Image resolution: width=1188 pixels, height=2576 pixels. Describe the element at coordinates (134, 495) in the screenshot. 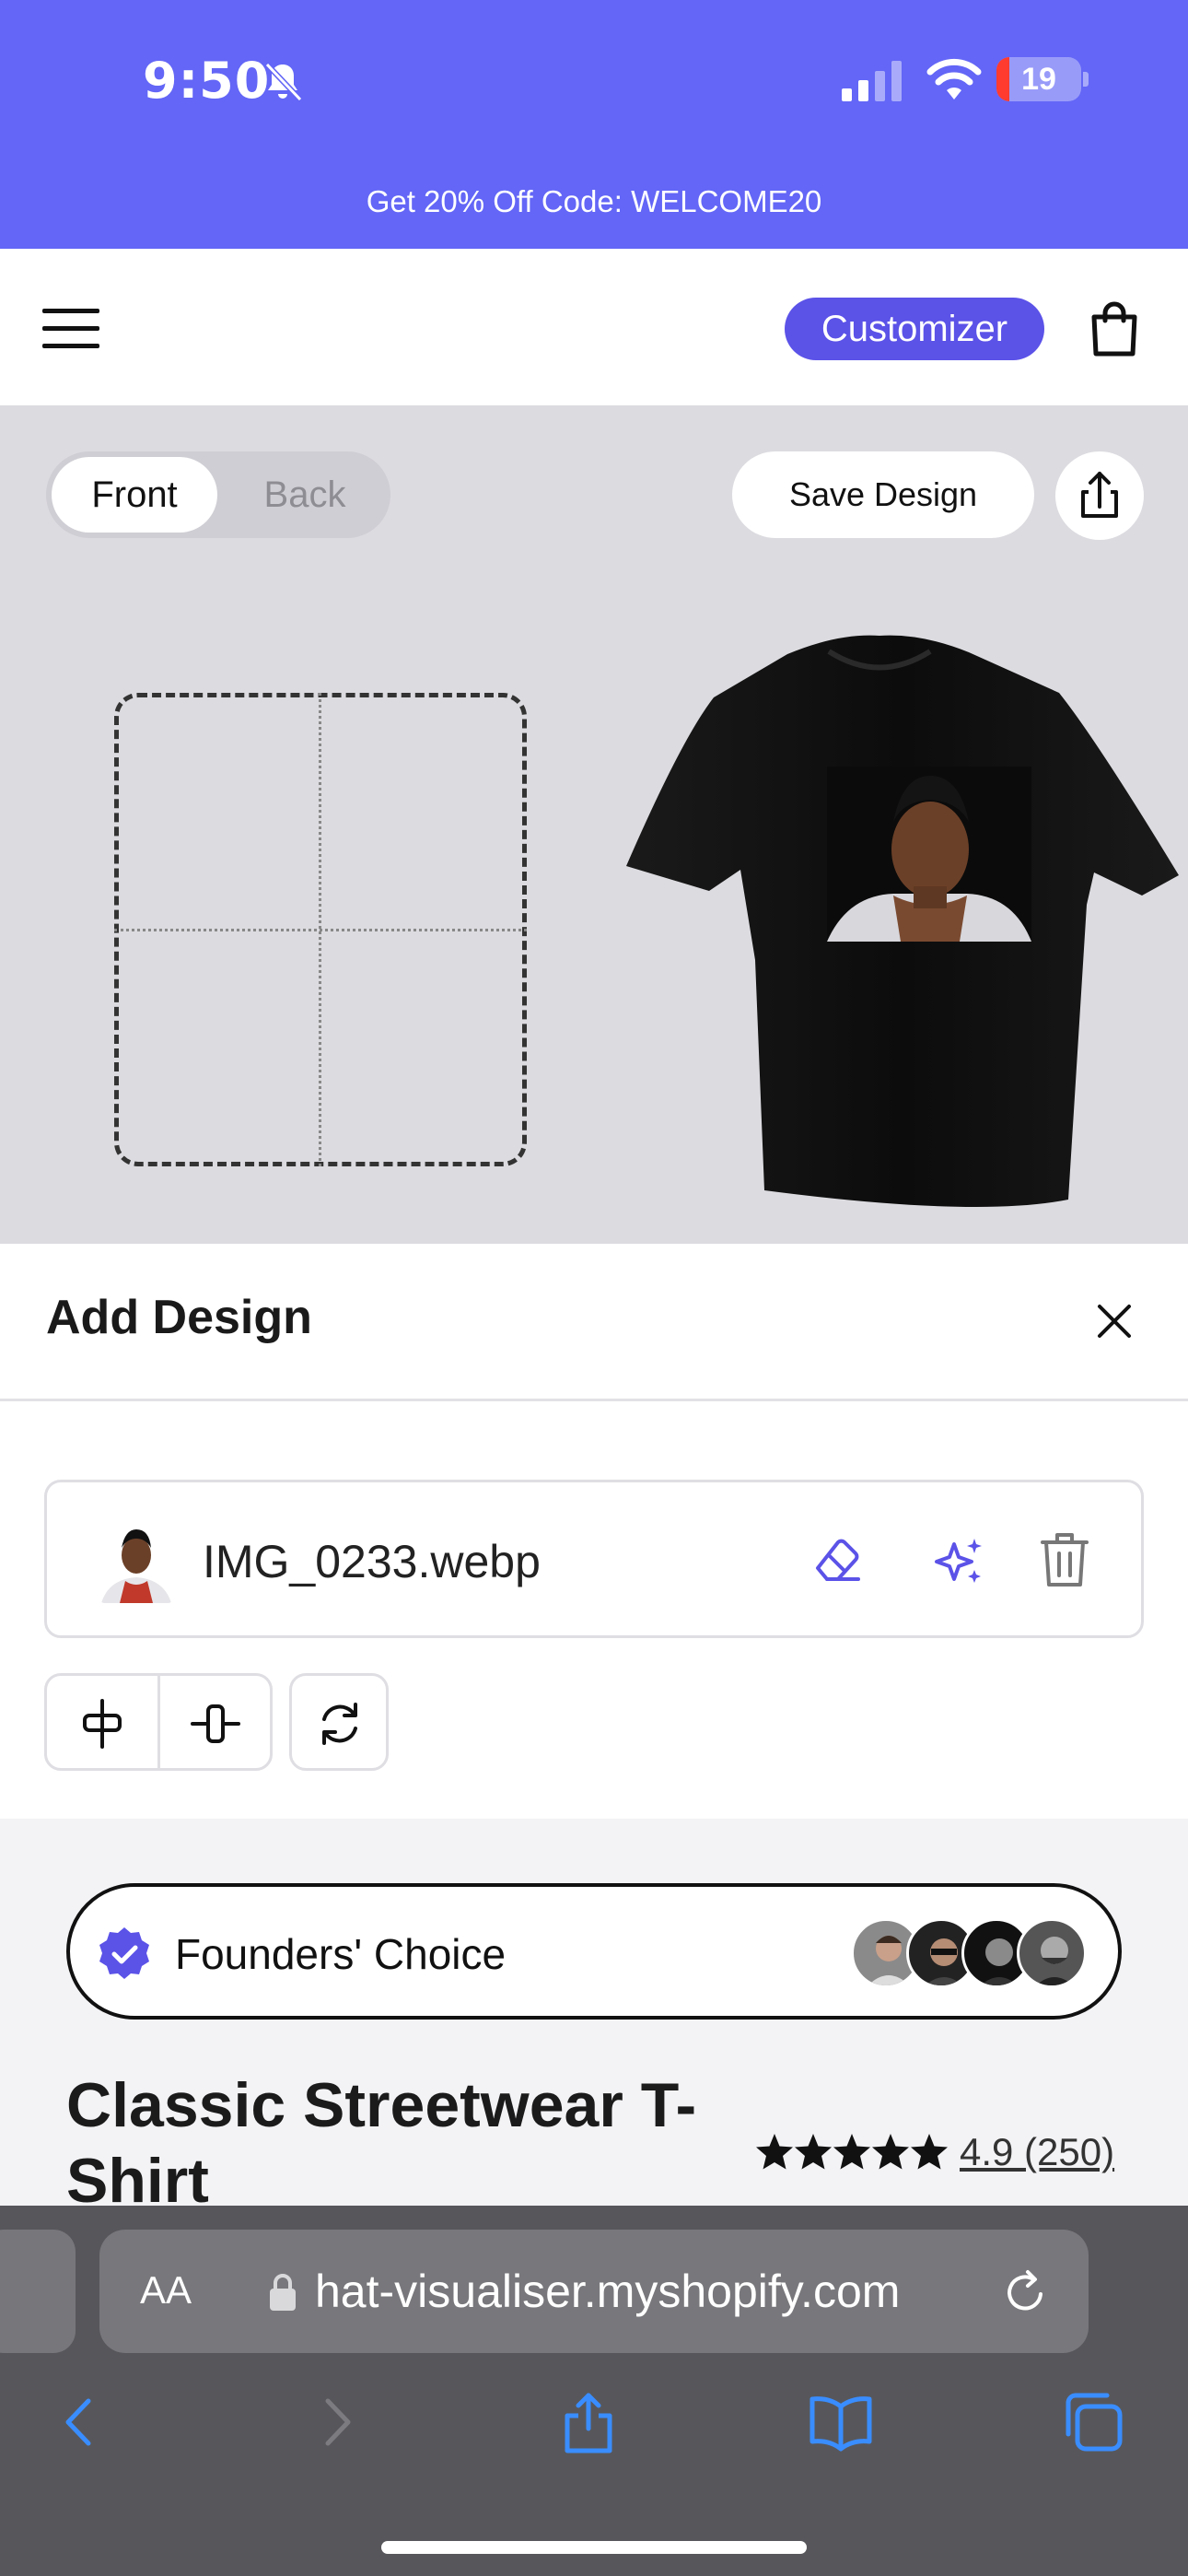

I see `front-tab: Front` at that location.